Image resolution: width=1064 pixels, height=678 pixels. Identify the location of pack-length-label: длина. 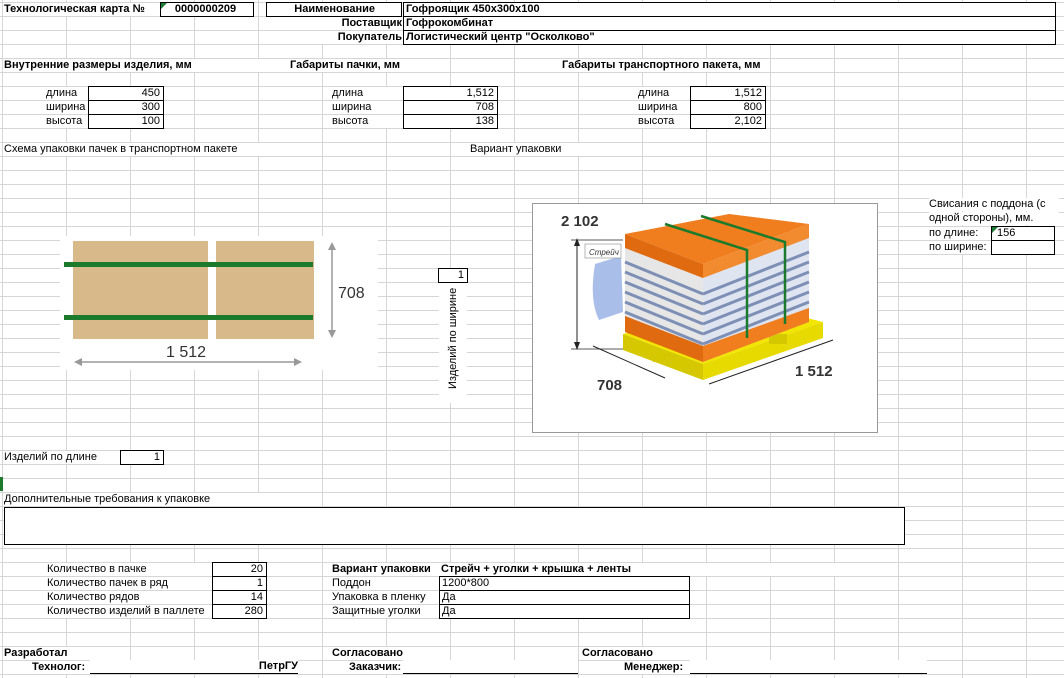
(367, 93).